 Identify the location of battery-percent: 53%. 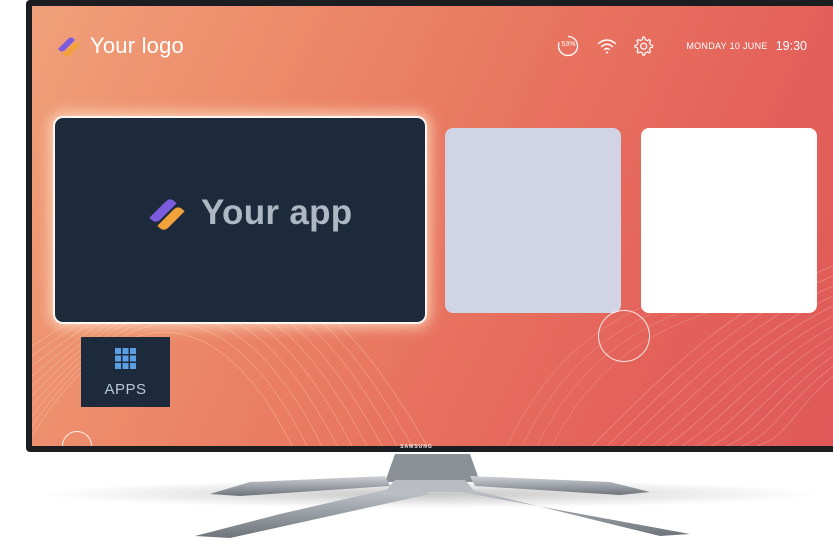
(568, 44).